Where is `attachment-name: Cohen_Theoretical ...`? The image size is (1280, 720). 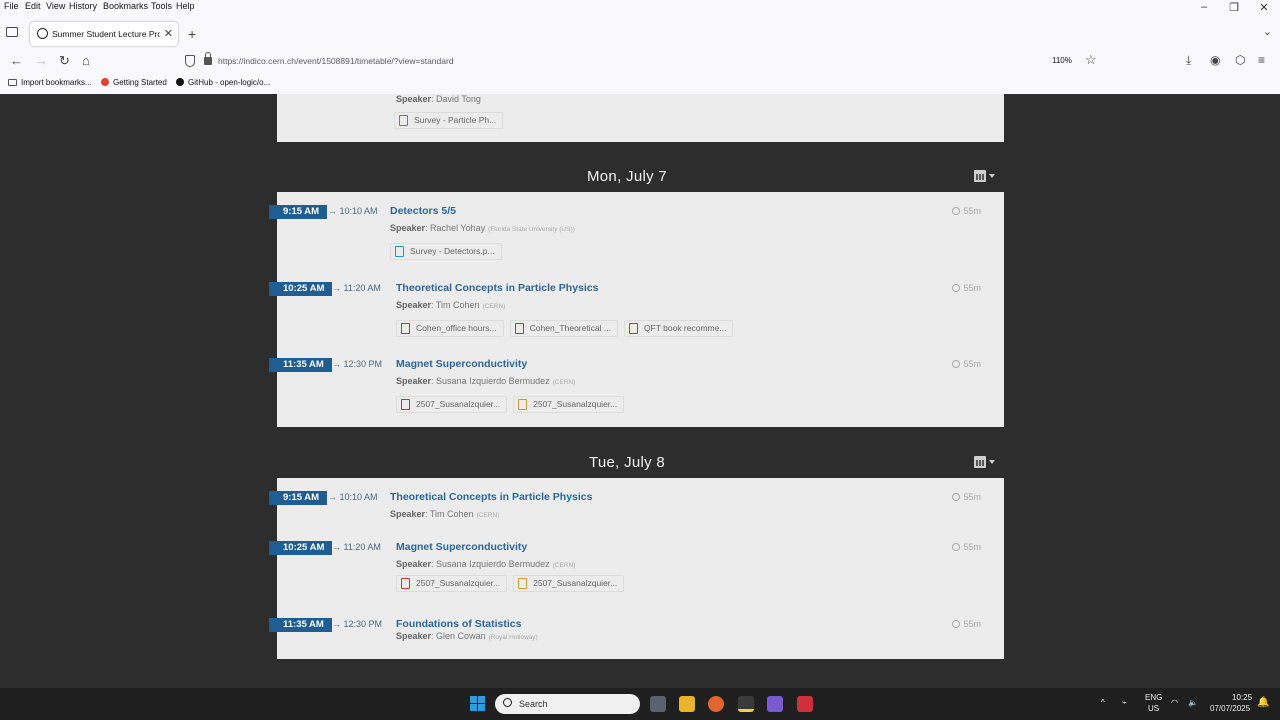
attachment-name: Cohen_Theoretical ... is located at coordinates (570, 328).